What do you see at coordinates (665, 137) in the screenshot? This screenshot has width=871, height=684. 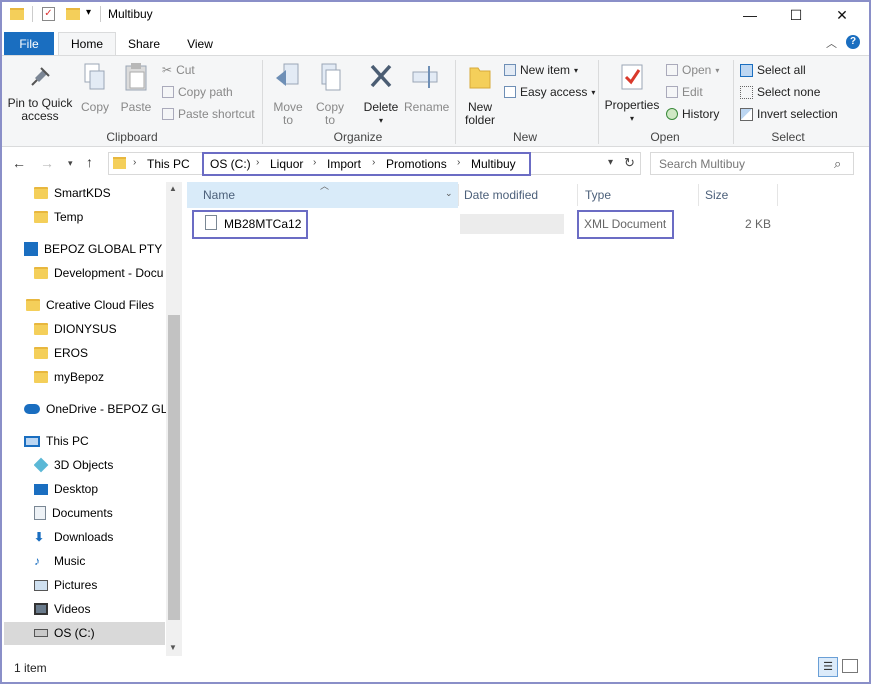 I see `open-group-label: Open` at bounding box center [665, 137].